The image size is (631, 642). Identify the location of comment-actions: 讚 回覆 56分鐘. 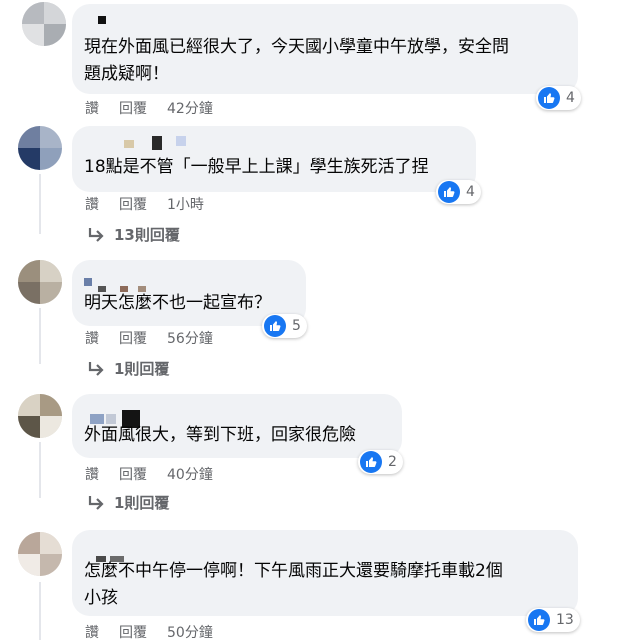
(149, 338).